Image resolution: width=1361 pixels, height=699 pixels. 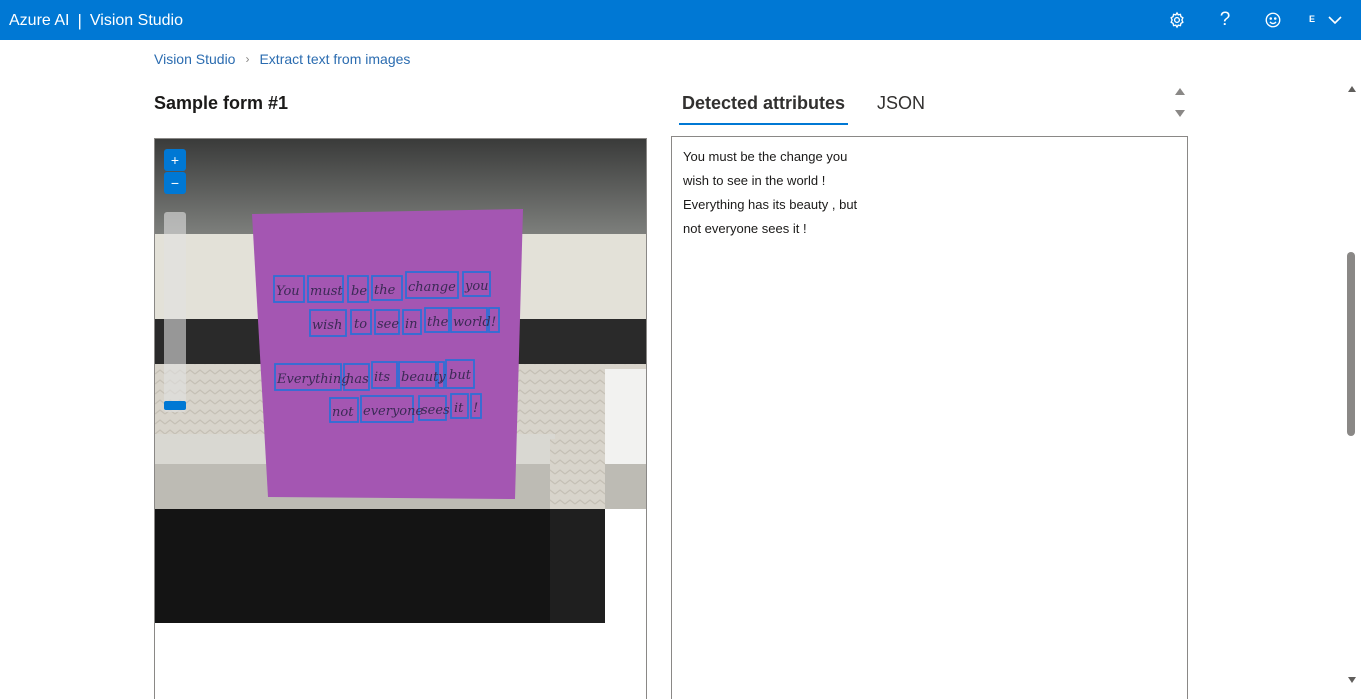 I want to click on svg-text: not, so click(x=343, y=412).